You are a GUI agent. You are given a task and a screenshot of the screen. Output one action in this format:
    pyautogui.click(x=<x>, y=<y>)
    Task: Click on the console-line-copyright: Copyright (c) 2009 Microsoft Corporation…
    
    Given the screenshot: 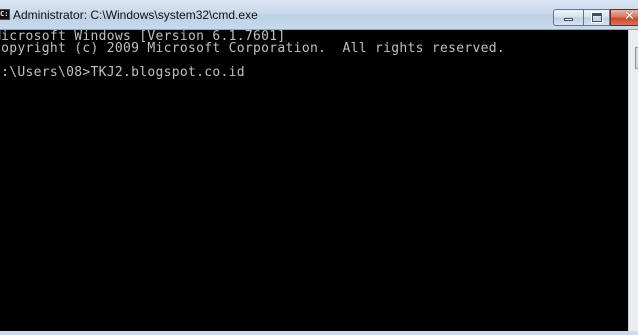 What is the action you would take?
    pyautogui.click(x=252, y=48)
    